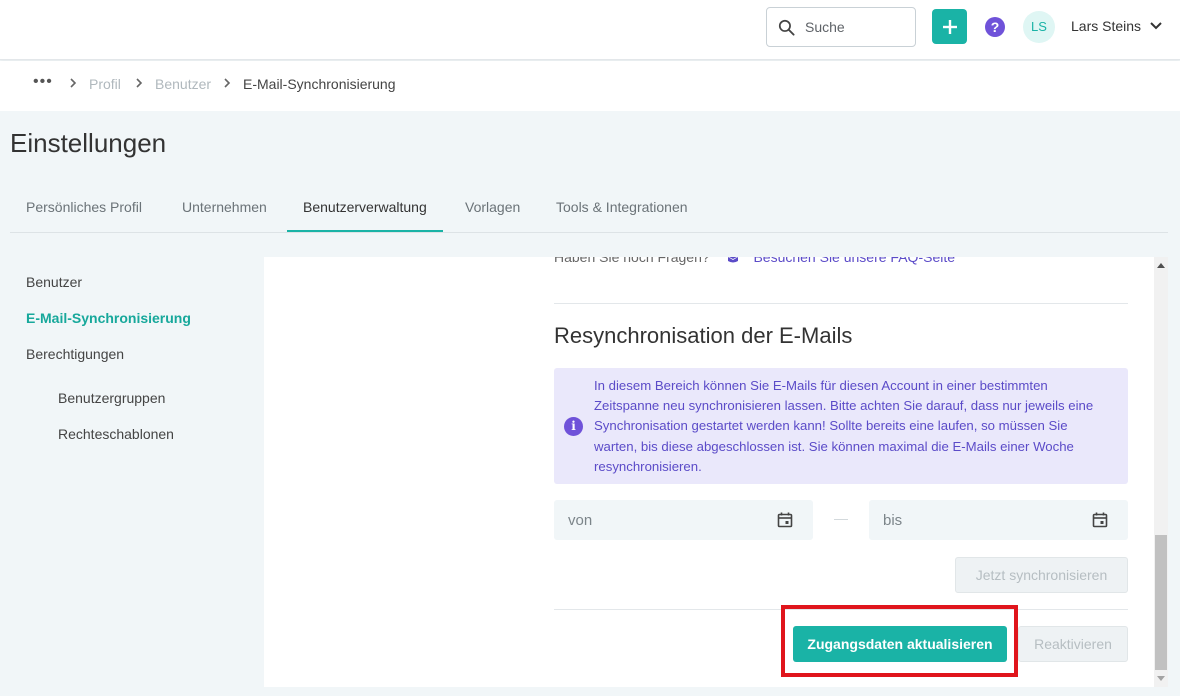 The image size is (1180, 696). I want to click on sidebar-item-benutzergruppen: Benutzergruppen, so click(111, 398).